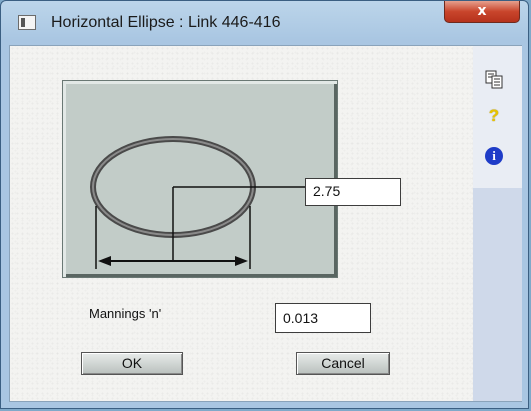 This screenshot has height=411, width=531. Describe the element at coordinates (353, 192) in the screenshot. I see `width-input: 2.75` at that location.